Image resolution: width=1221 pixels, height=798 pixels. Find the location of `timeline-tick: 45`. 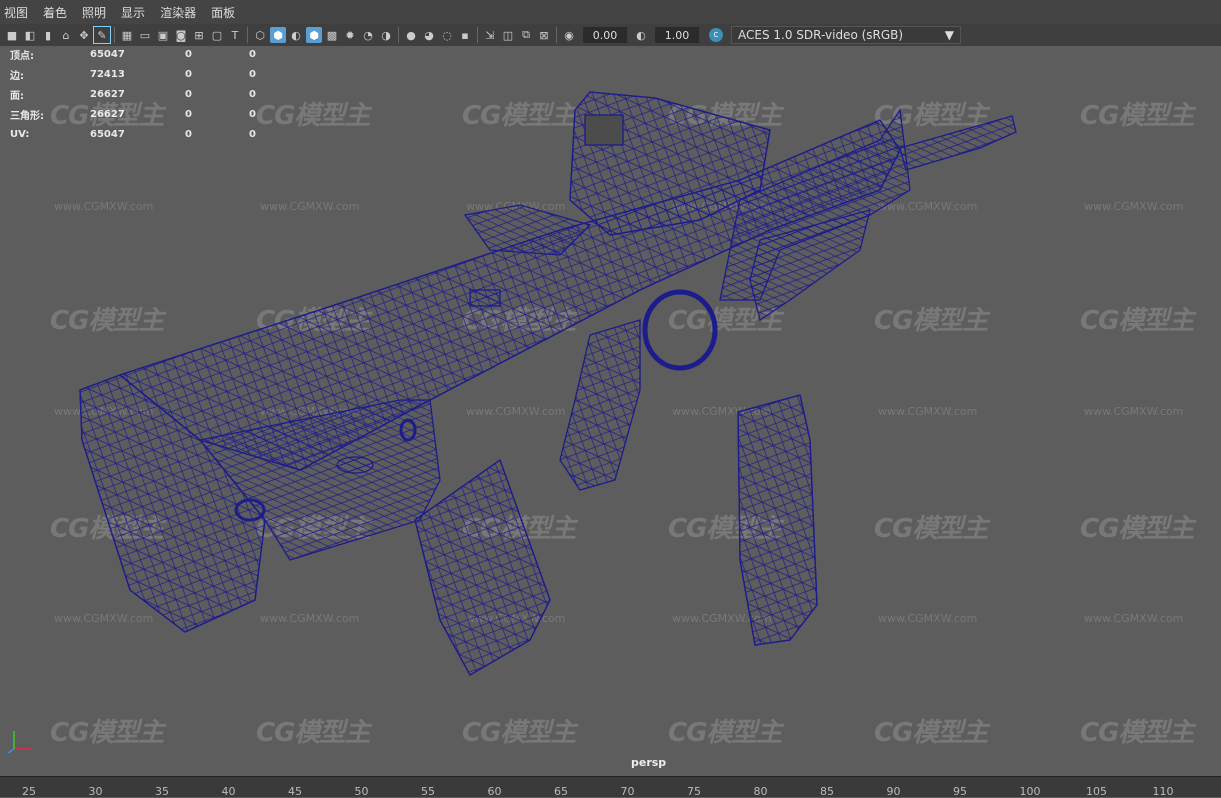

timeline-tick: 45 is located at coordinates (295, 791).